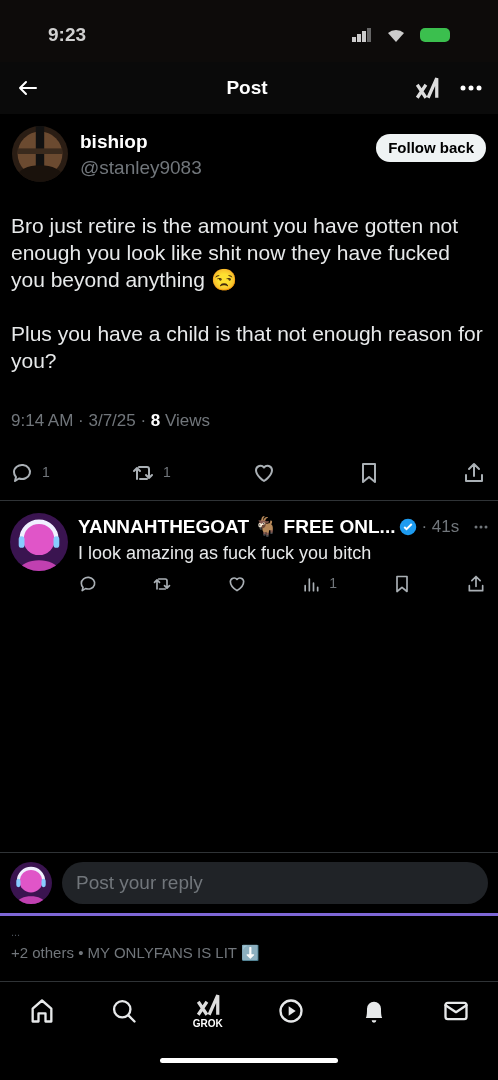 The height and width of the screenshot is (1080, 498). What do you see at coordinates (247, 347) in the screenshot?
I see `post-text: Plus you have a child is that not enough reason for you?` at bounding box center [247, 347].